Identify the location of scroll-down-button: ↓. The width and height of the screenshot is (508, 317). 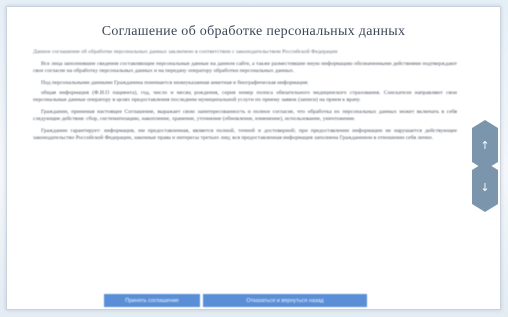
(485, 187).